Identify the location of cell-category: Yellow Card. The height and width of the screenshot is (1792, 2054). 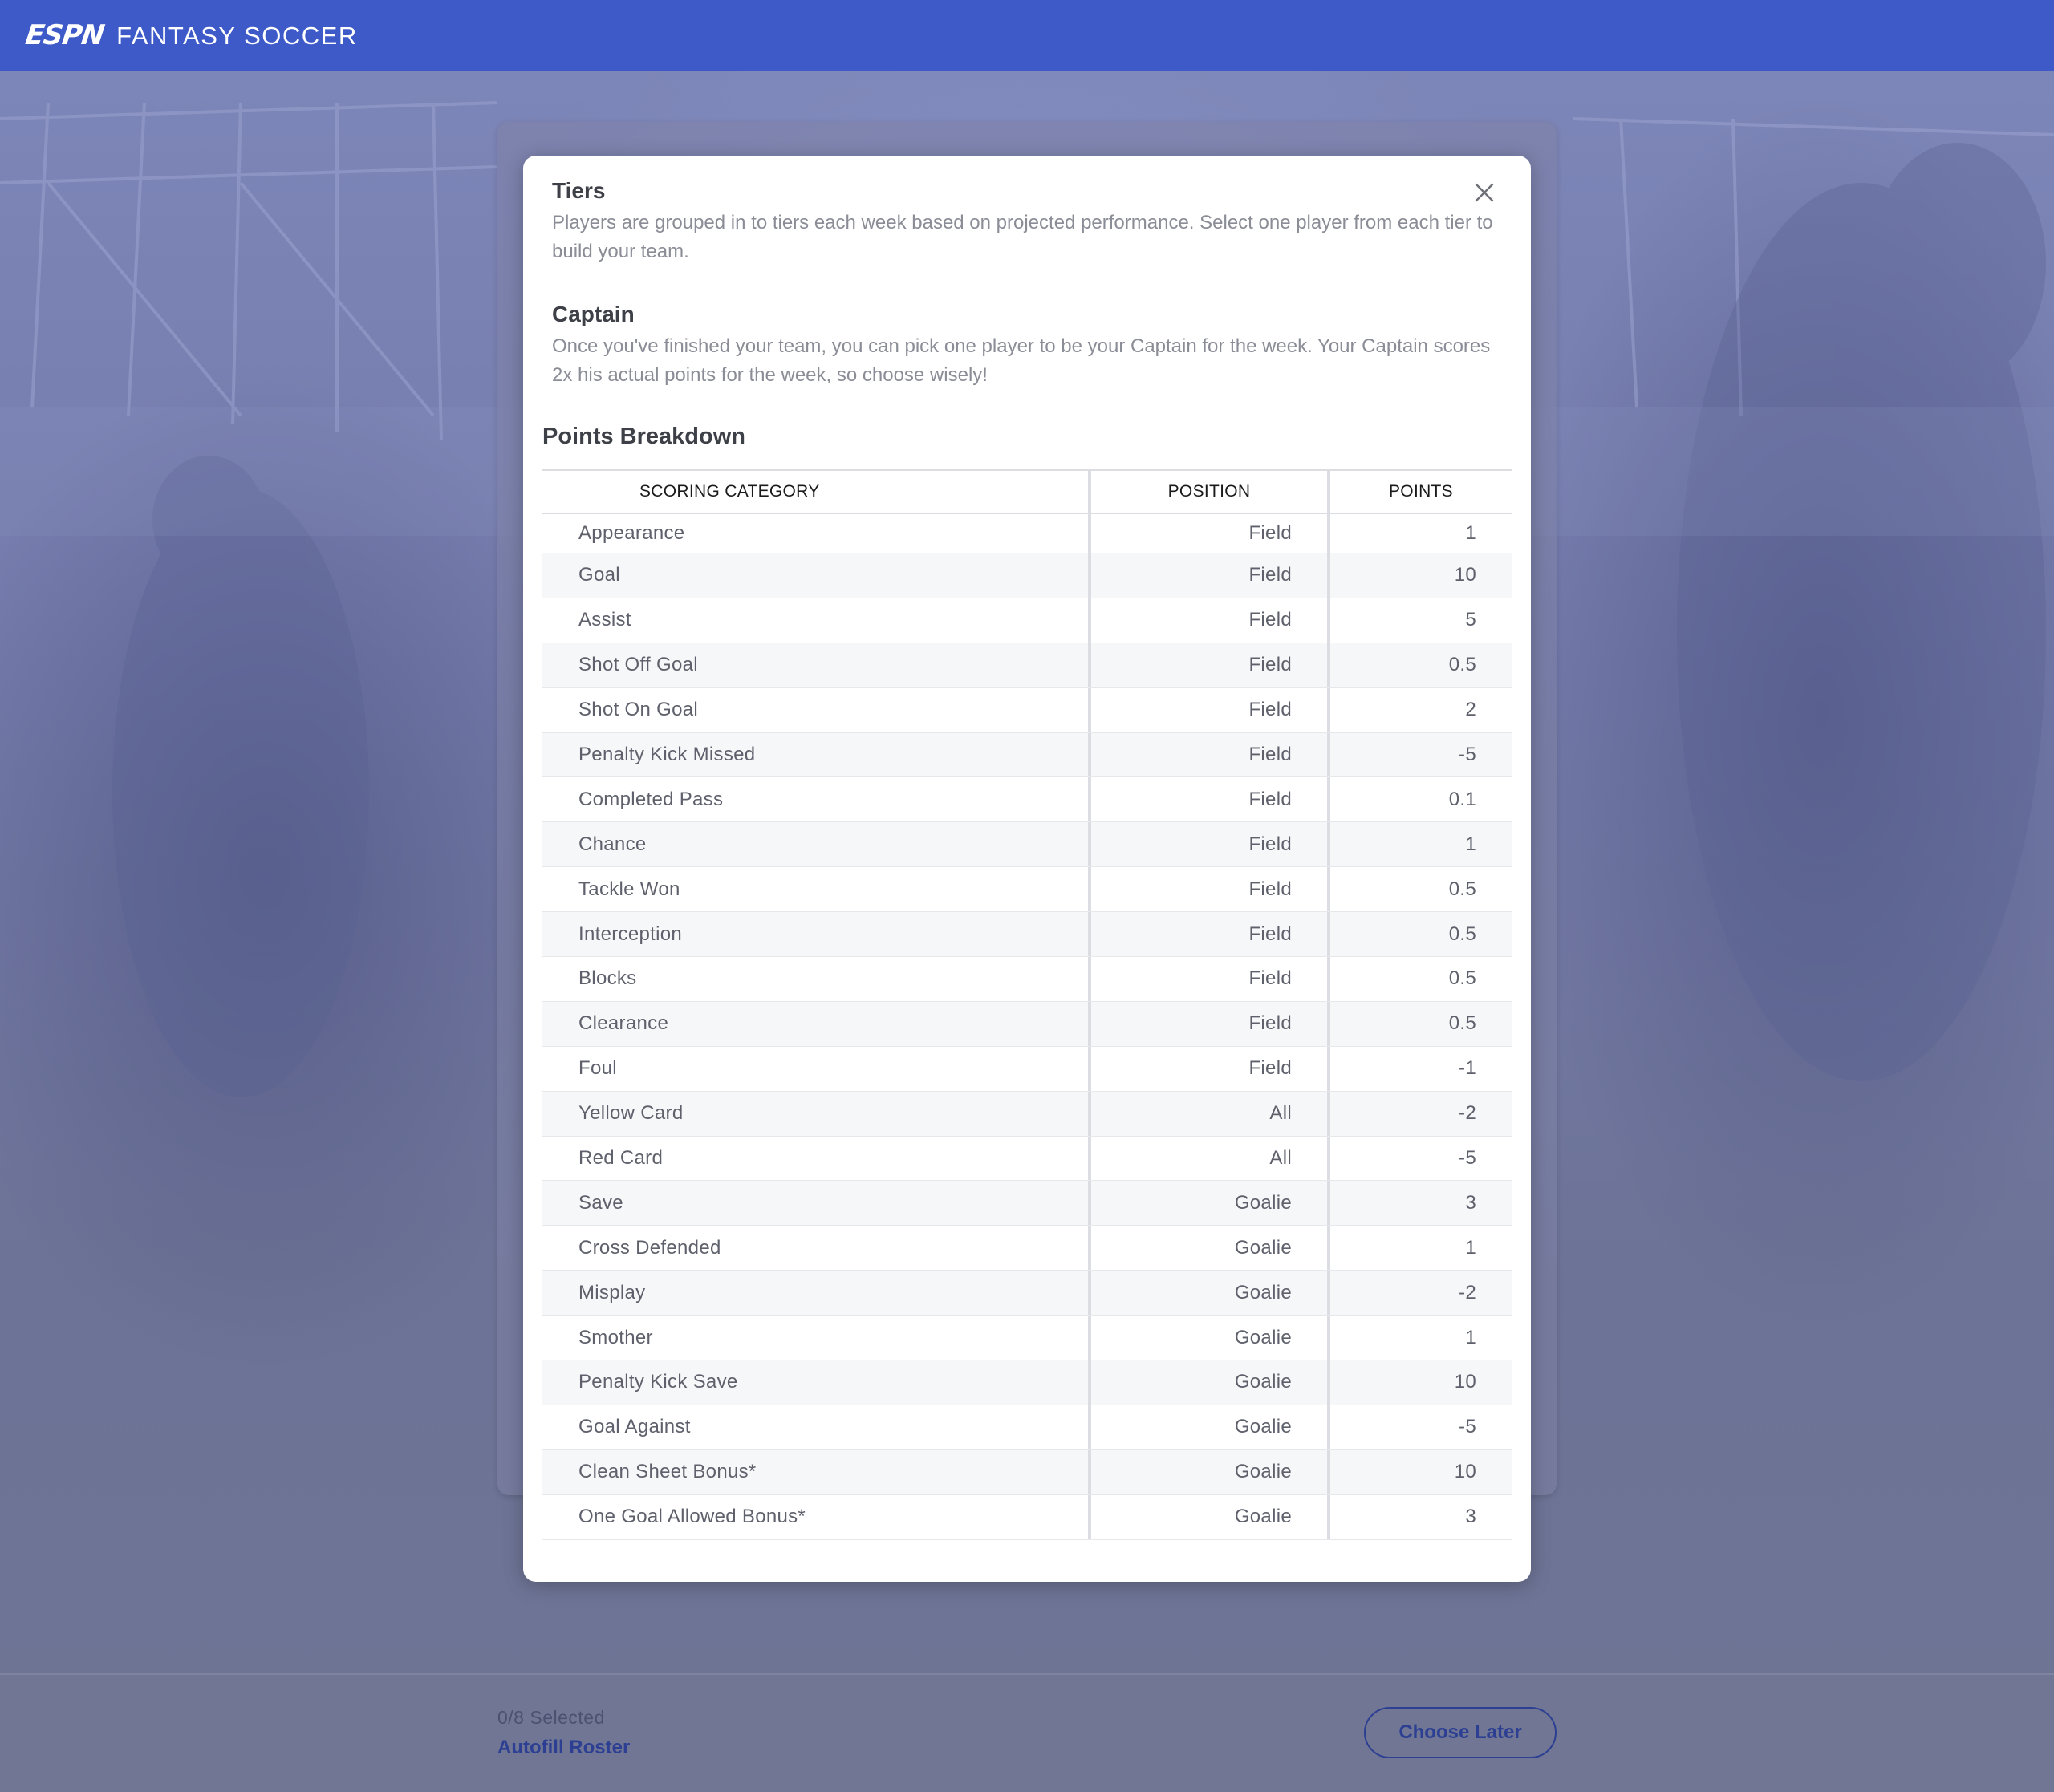
(631, 1114).